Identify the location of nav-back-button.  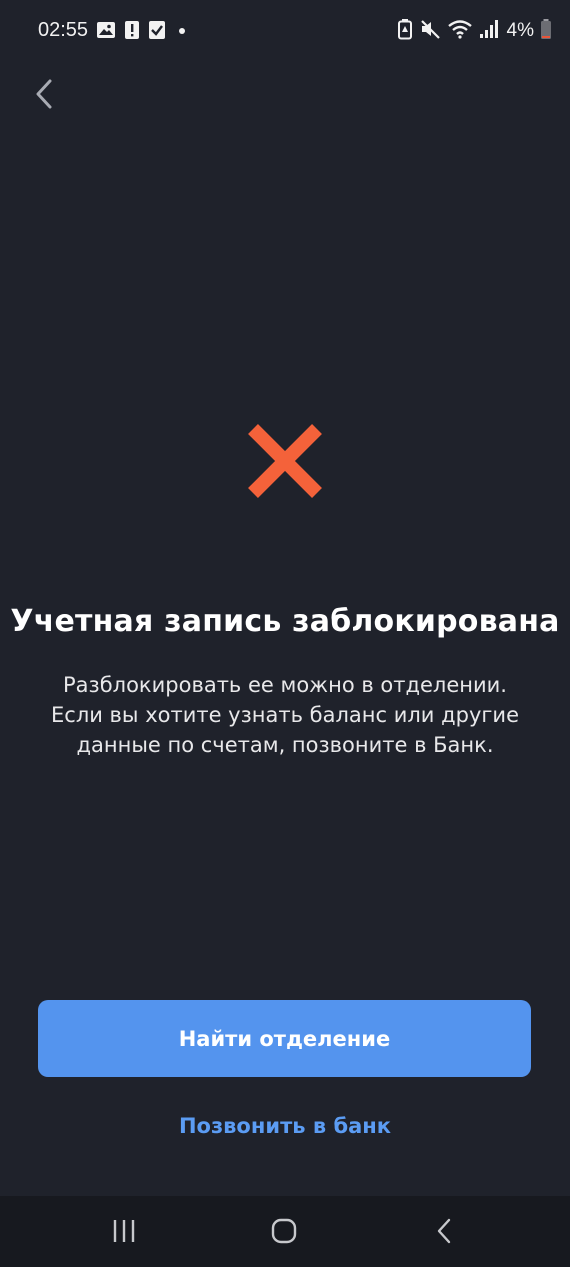
(444, 1231).